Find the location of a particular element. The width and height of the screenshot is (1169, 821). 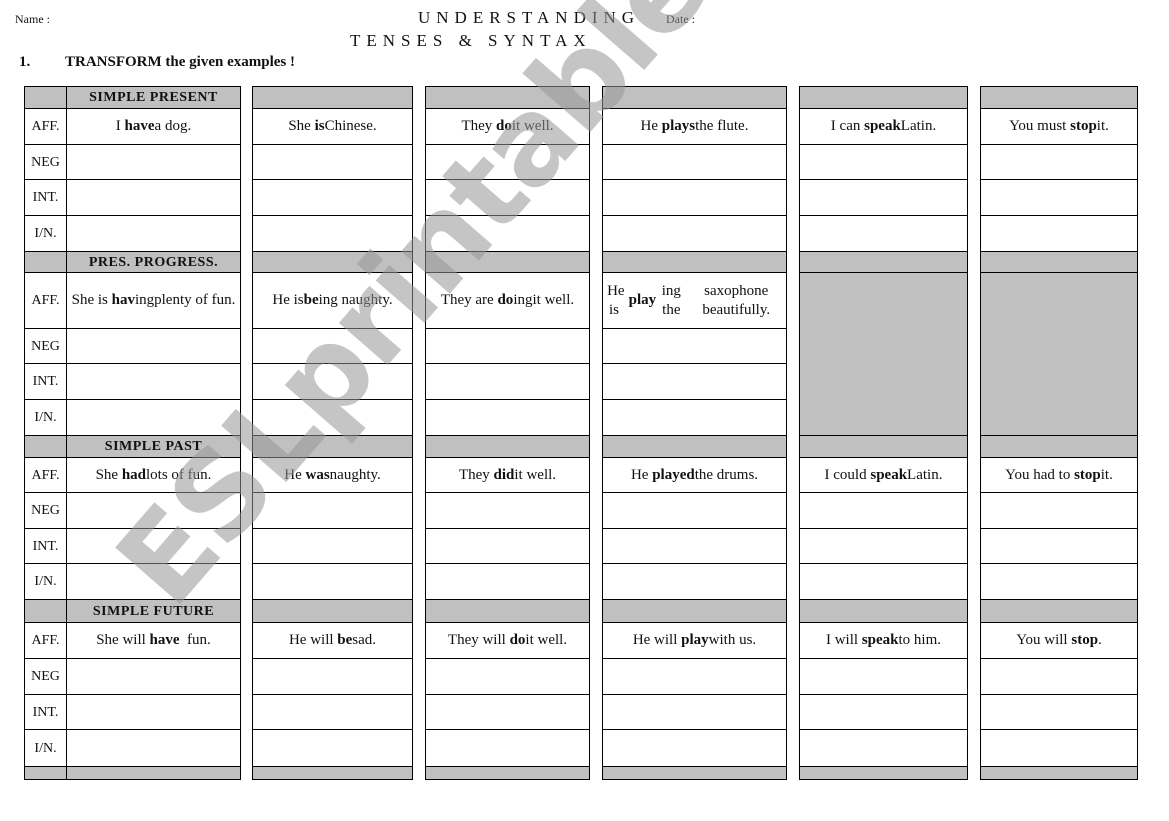

example-row: They are do ing it well. is located at coordinates (507, 300).